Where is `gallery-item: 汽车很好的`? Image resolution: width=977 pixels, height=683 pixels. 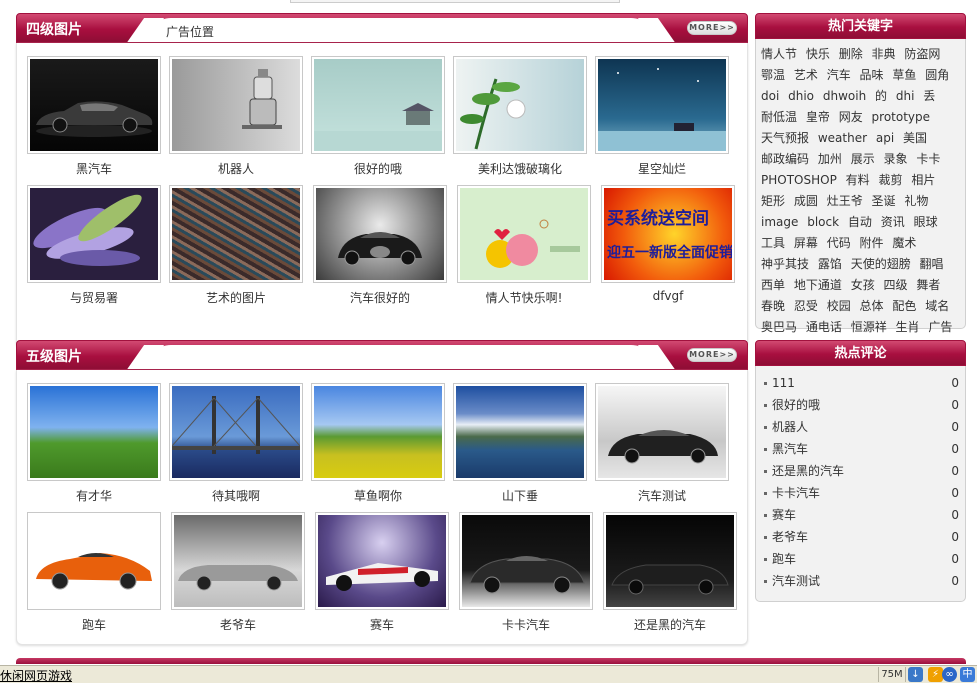
gallery-item: 汽车很好的 is located at coordinates (380, 245).